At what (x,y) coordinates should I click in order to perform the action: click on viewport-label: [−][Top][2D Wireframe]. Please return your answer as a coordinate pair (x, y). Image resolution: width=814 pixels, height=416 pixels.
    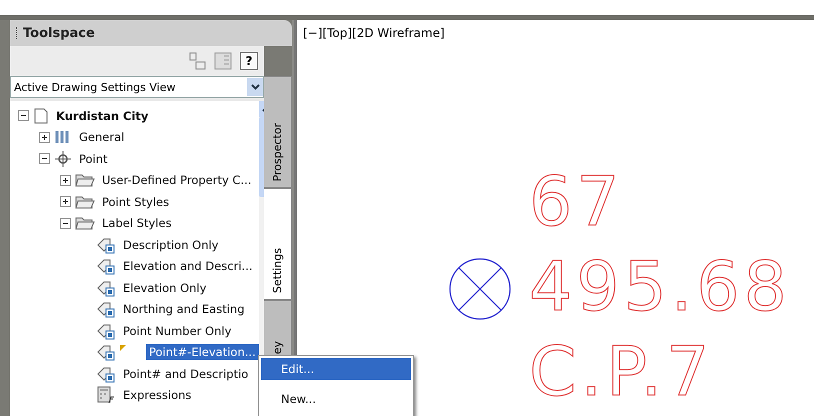
    Looking at the image, I should click on (374, 33).